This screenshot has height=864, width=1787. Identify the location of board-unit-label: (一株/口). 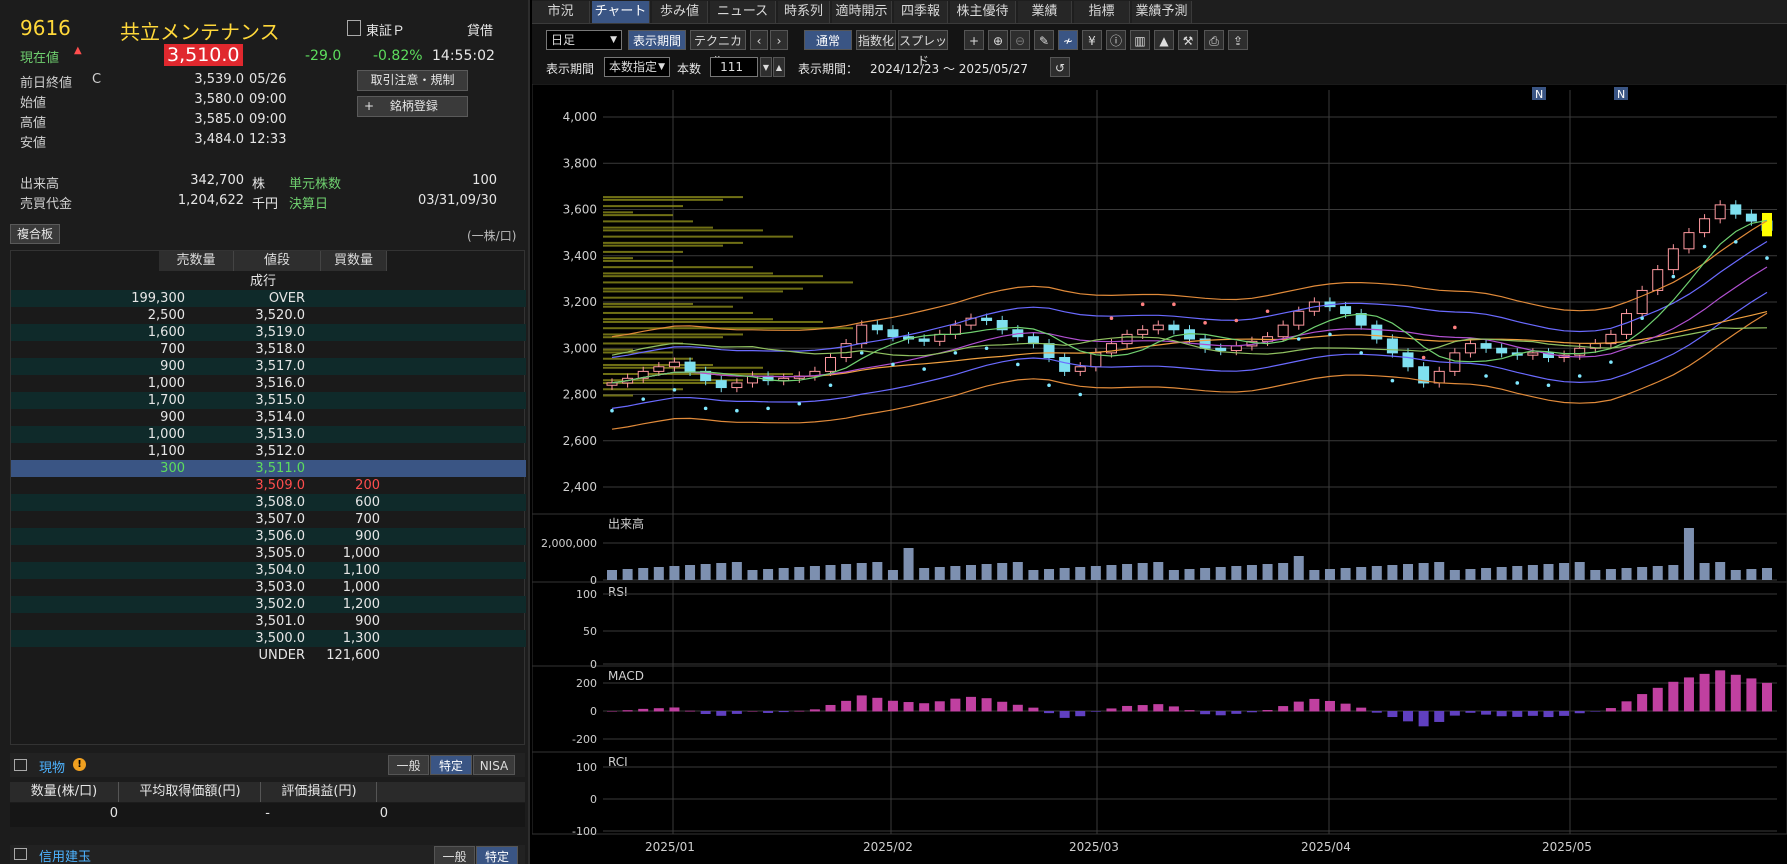
(492, 236).